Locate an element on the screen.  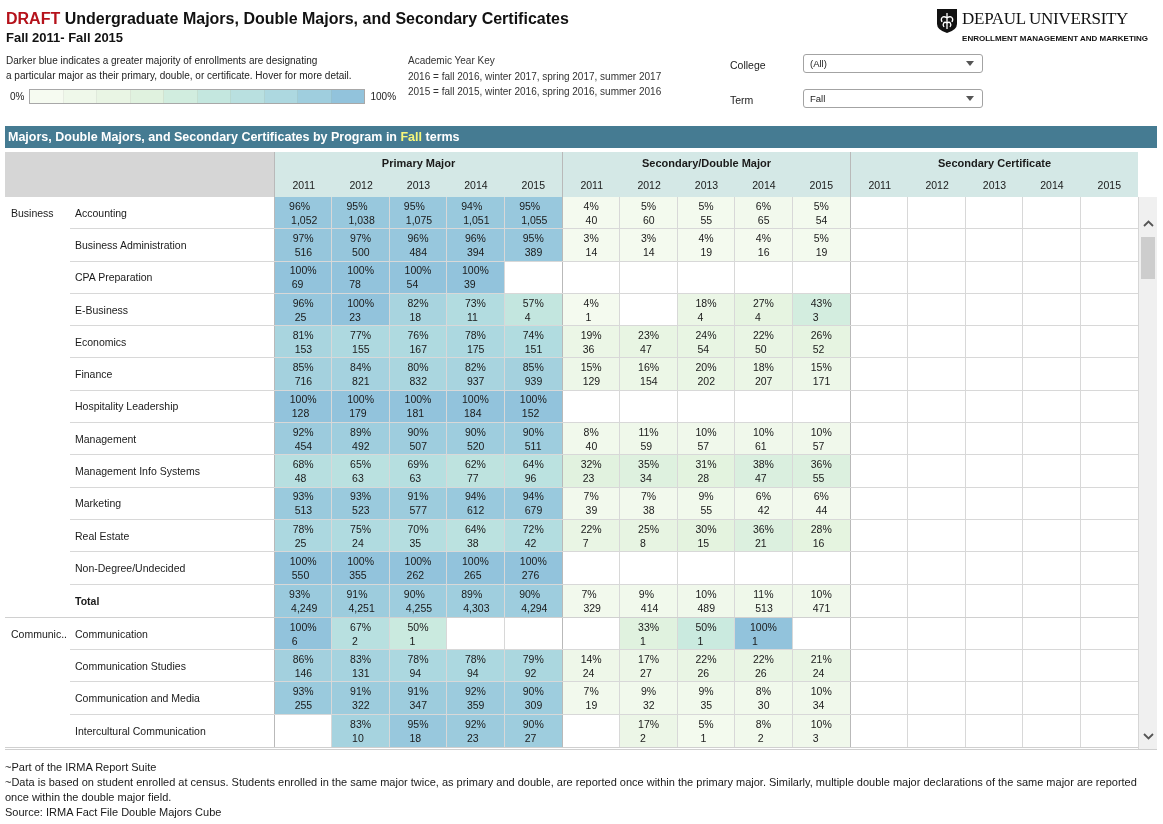
table-cell: 100% 265 is located at coordinates (476, 568).